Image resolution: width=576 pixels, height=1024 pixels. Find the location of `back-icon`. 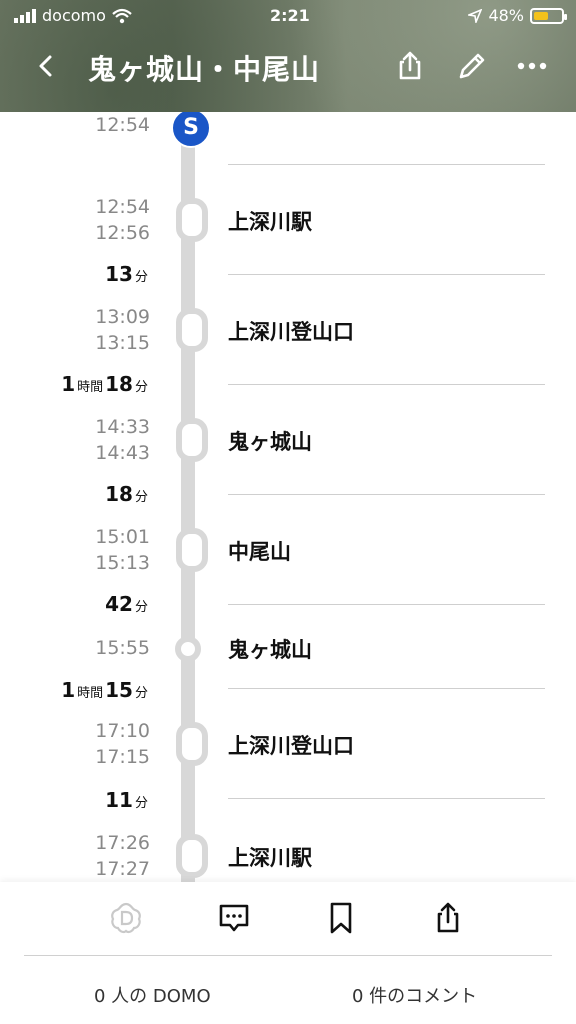

back-icon is located at coordinates (48, 66).